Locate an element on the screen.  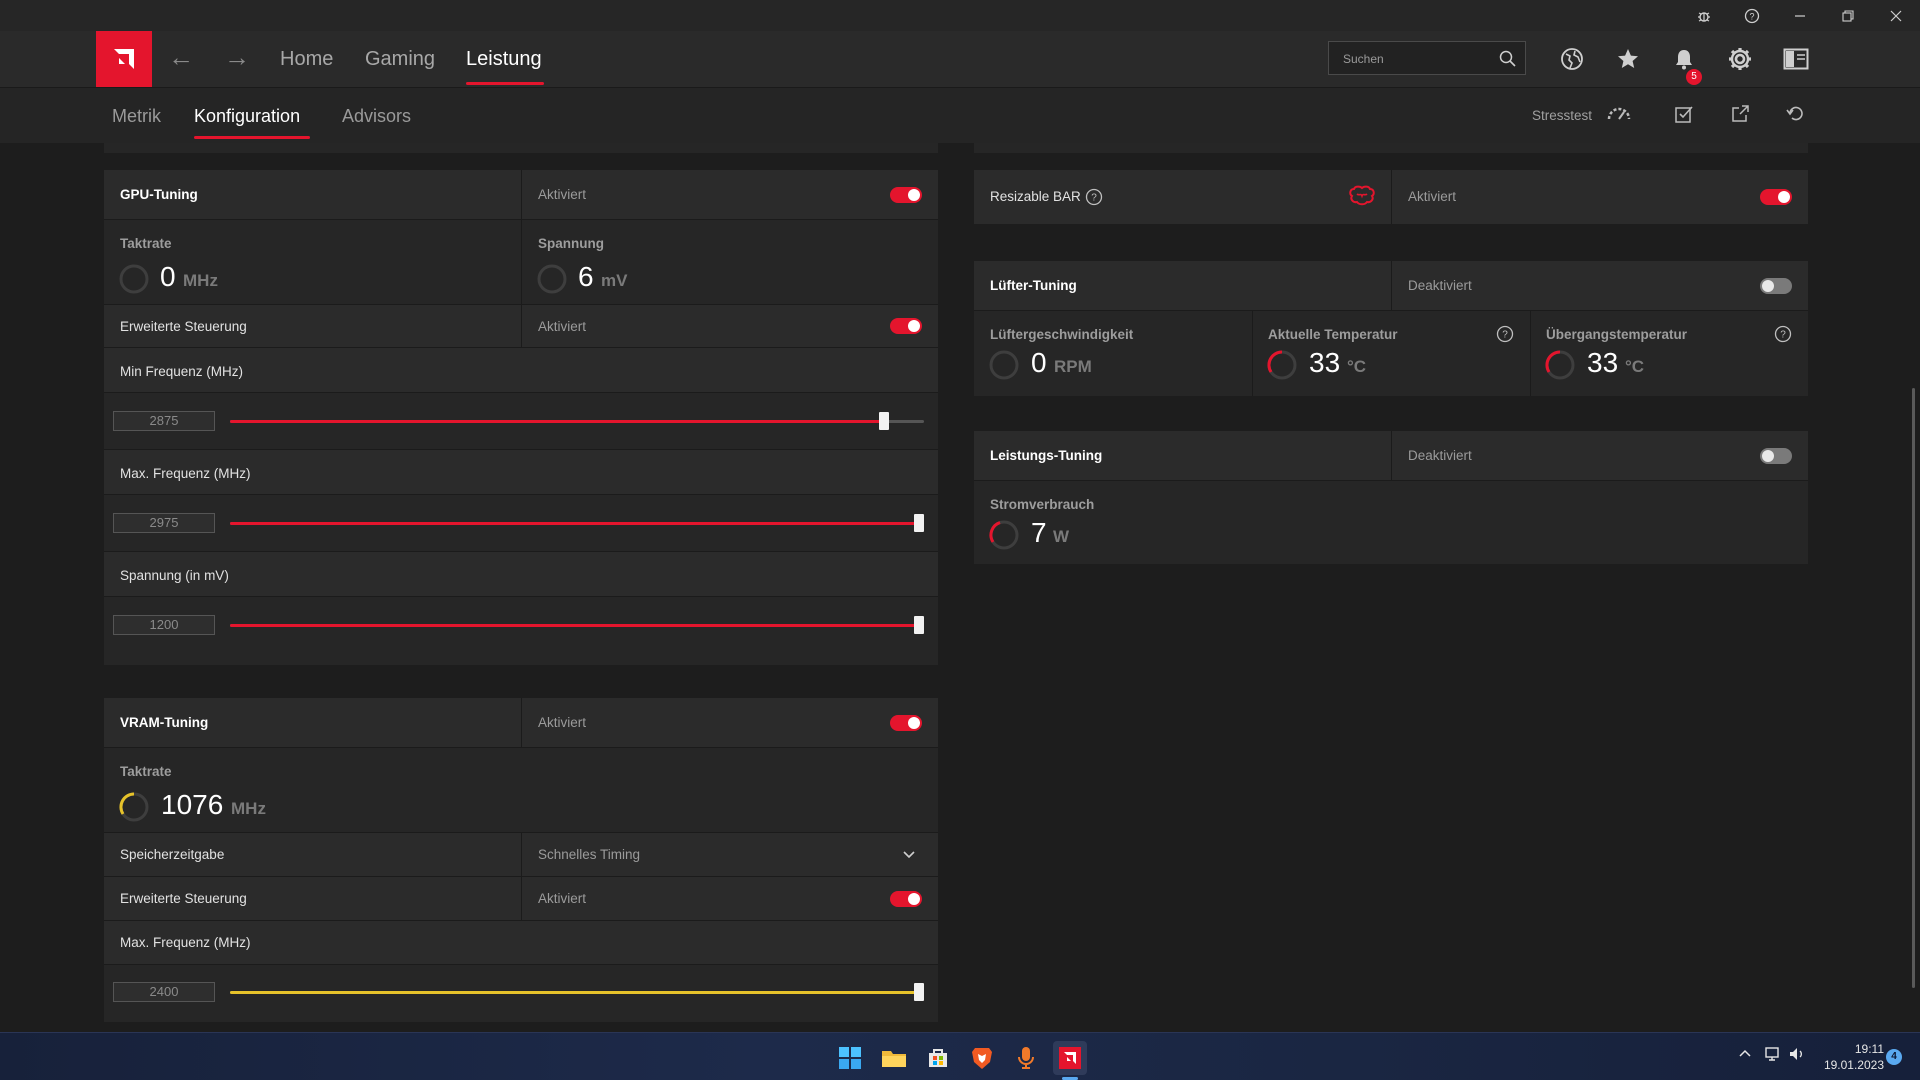
spannung-mv-handle is located at coordinates (919, 625).